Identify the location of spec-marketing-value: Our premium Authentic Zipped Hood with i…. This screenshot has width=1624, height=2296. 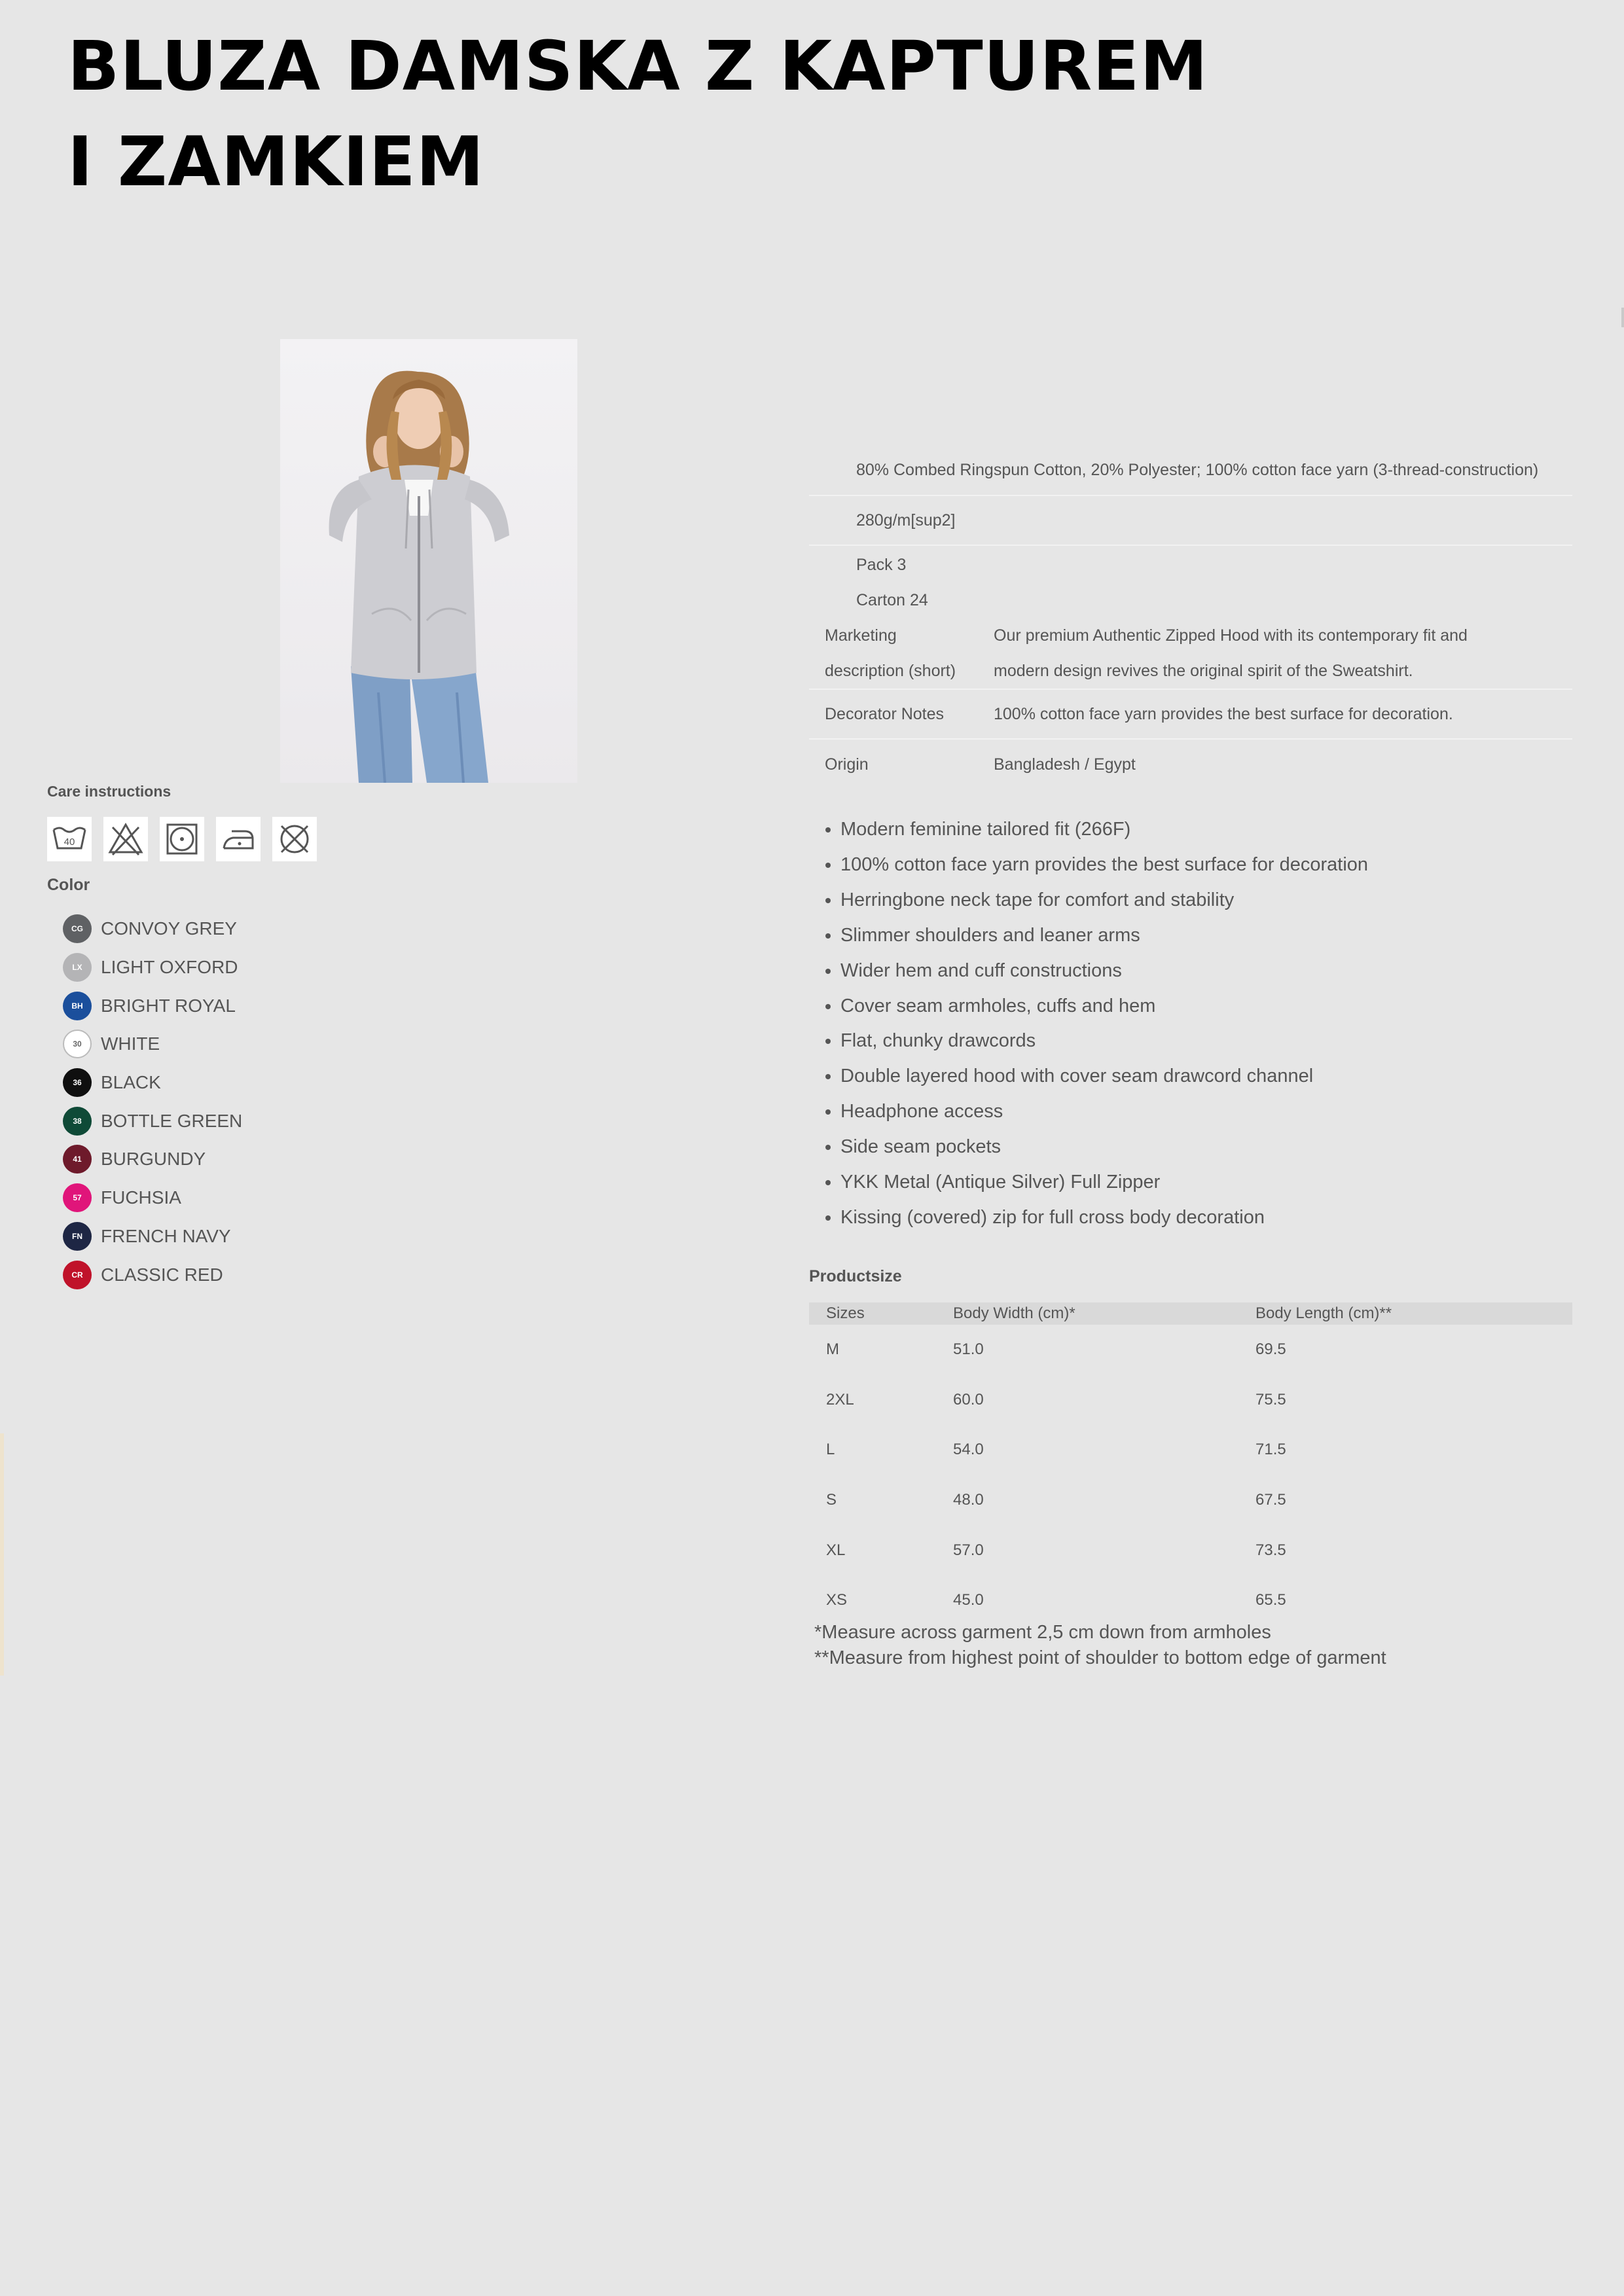
(1231, 653).